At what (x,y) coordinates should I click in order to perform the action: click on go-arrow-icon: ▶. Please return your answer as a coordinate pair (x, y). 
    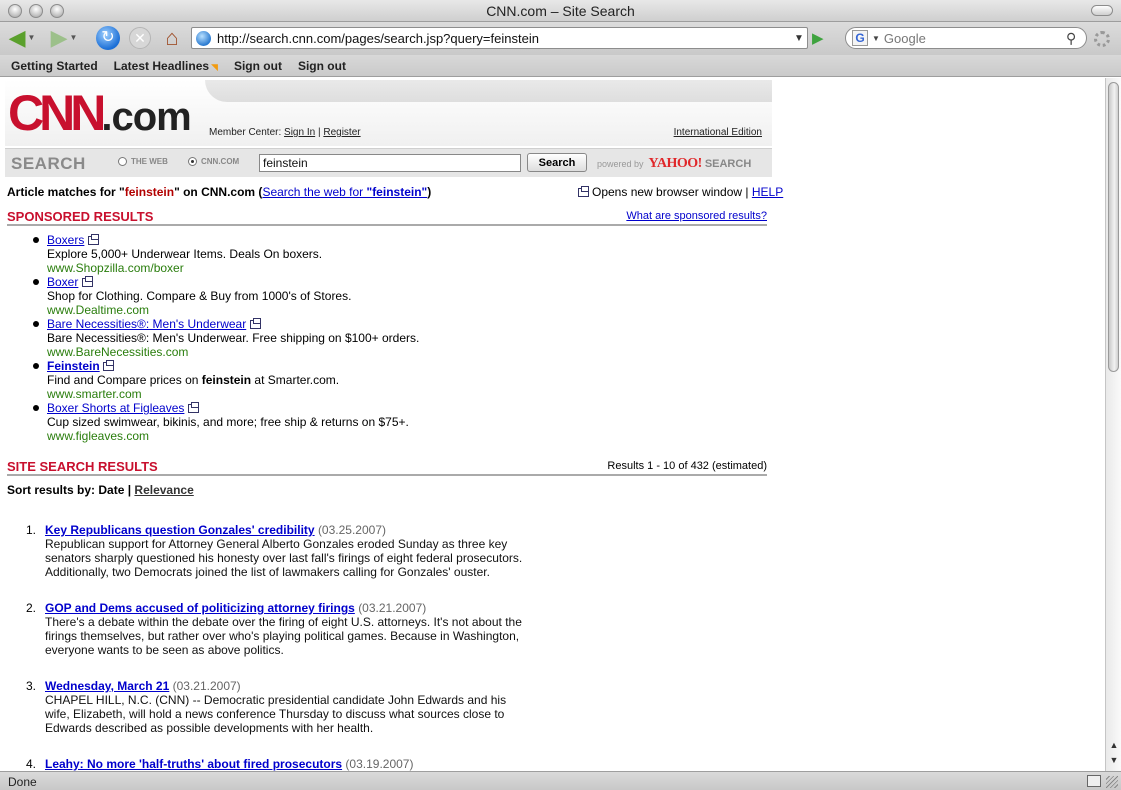
    Looking at the image, I should click on (820, 39).